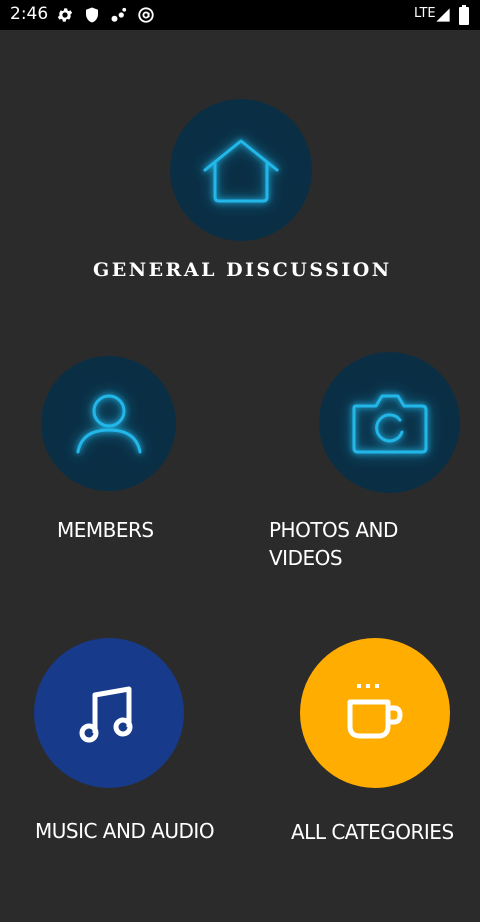 This screenshot has width=480, height=922. I want to click on person-icon, so click(108, 423).